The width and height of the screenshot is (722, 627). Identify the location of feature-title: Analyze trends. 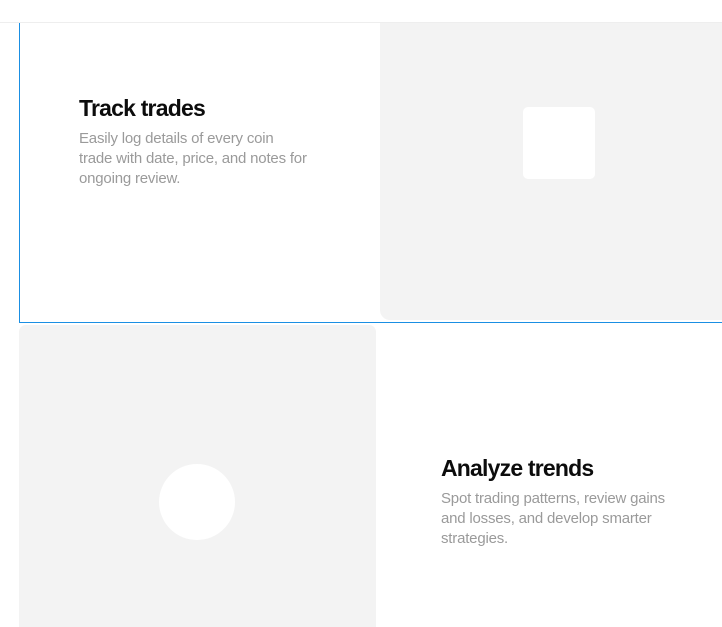
(517, 468).